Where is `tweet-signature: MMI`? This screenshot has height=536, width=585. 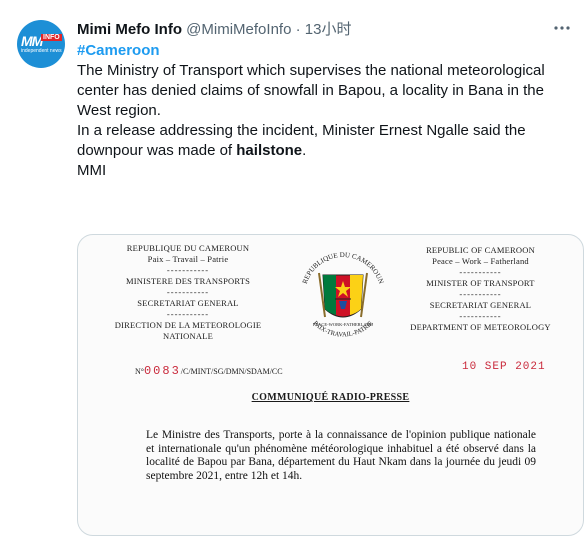
tweet-signature: MMI is located at coordinates (92, 170).